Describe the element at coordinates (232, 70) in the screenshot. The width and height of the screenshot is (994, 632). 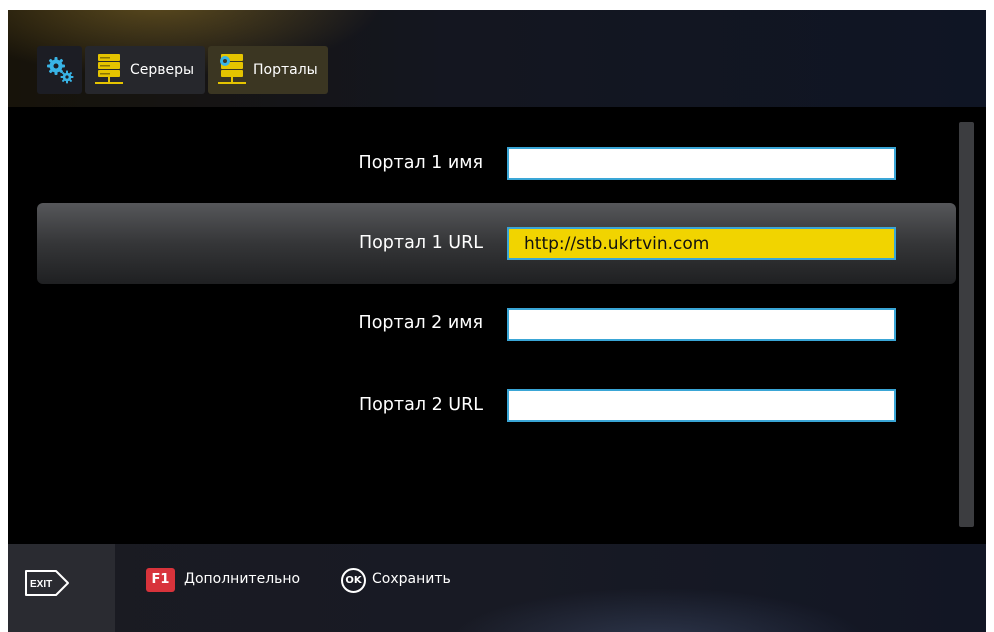
I see `server-stack-gear-icon` at that location.